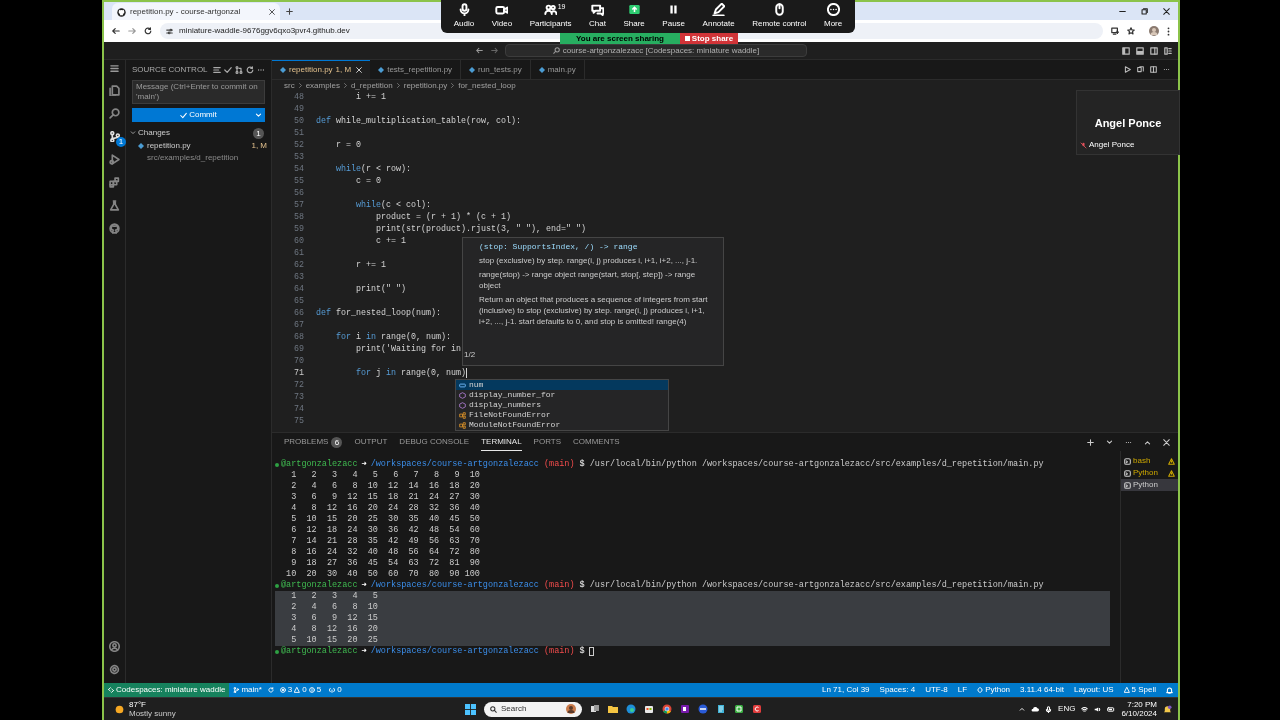 This screenshot has width=1280, height=720. I want to click on commit-message-field: Message (Ctrl+Enter to commit on 'main'), so click(198, 92).